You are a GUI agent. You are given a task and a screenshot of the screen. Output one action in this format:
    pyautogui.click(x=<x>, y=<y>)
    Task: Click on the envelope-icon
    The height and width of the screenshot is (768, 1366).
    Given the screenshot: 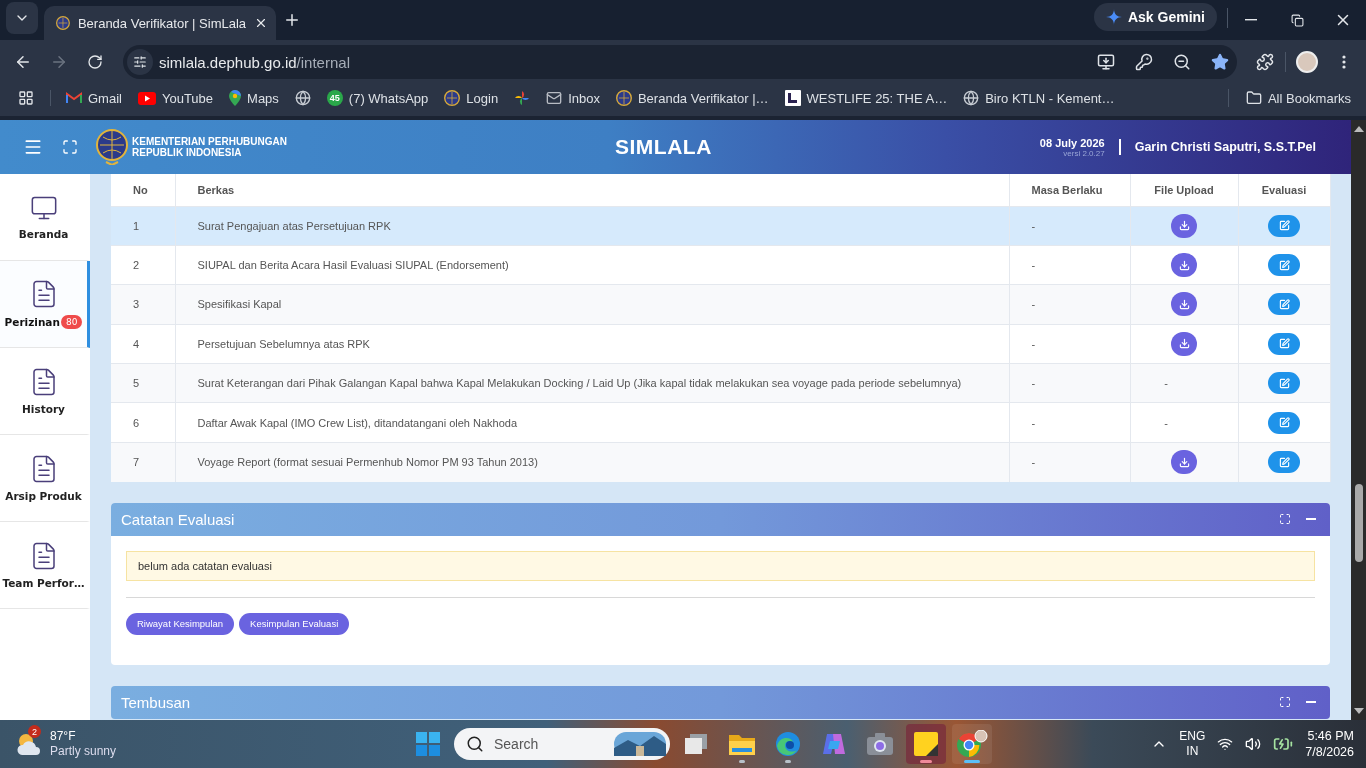 What is the action you would take?
    pyautogui.click(x=554, y=98)
    